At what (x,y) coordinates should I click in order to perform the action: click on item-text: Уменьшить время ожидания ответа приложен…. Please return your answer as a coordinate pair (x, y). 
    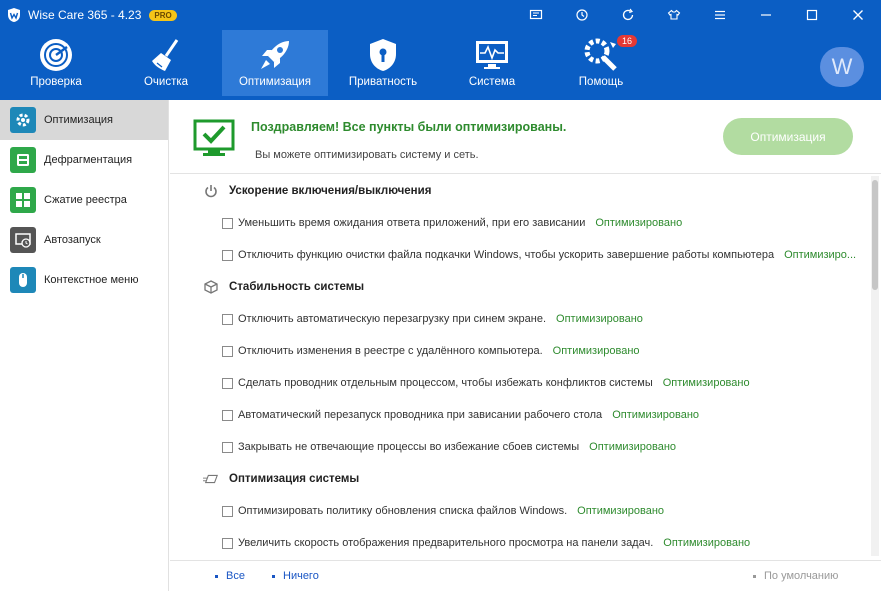
    Looking at the image, I should click on (412, 223).